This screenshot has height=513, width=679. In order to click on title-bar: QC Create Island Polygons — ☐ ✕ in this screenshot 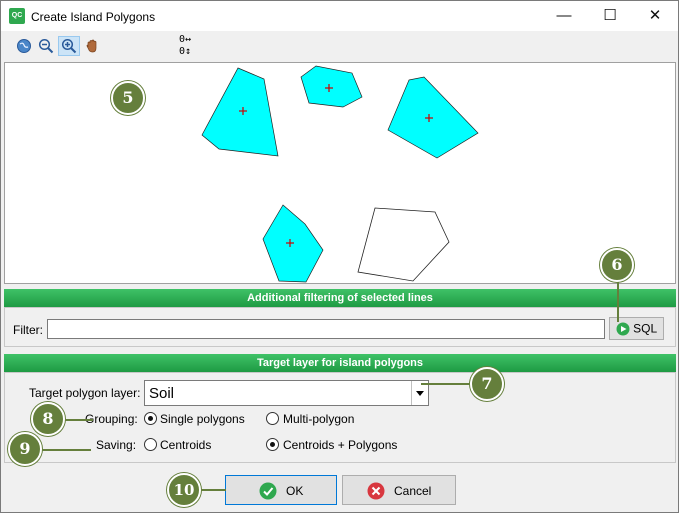, I will do `click(339, 16)`.